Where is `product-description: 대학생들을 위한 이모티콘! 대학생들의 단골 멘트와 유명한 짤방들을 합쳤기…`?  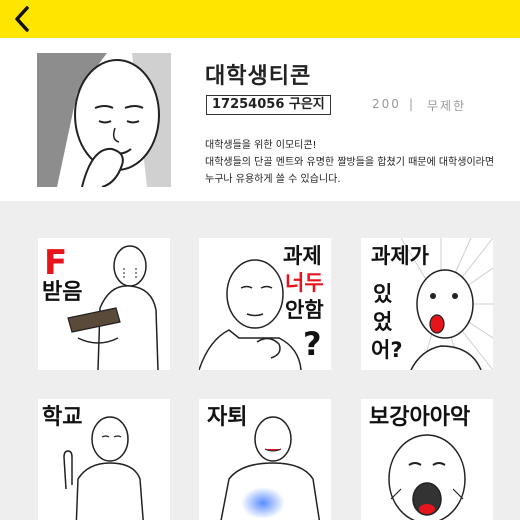 product-description: 대학생들을 위한 이모티콘! 대학생들의 단골 멘트와 유명한 짤방들을 합쳤기… is located at coordinates (357, 162).